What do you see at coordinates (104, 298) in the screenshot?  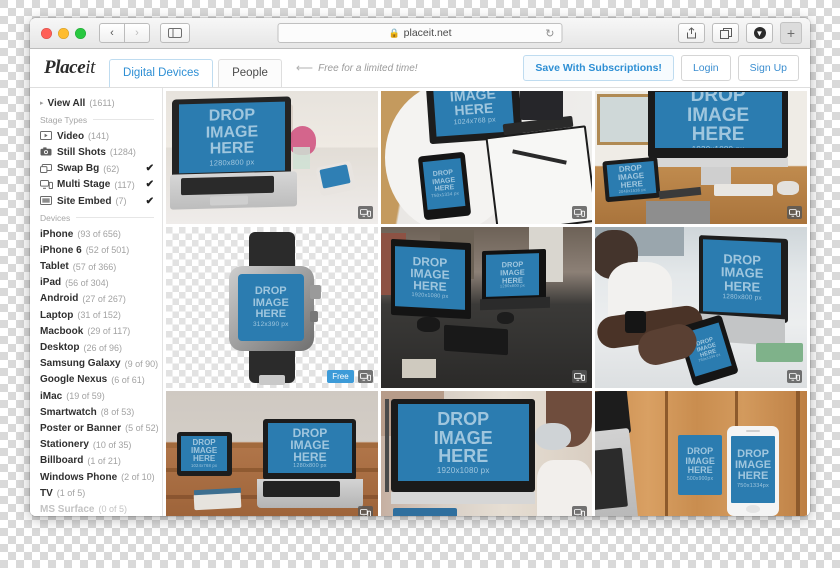 I see `sidebar-item-count: (27 of 267)` at bounding box center [104, 298].